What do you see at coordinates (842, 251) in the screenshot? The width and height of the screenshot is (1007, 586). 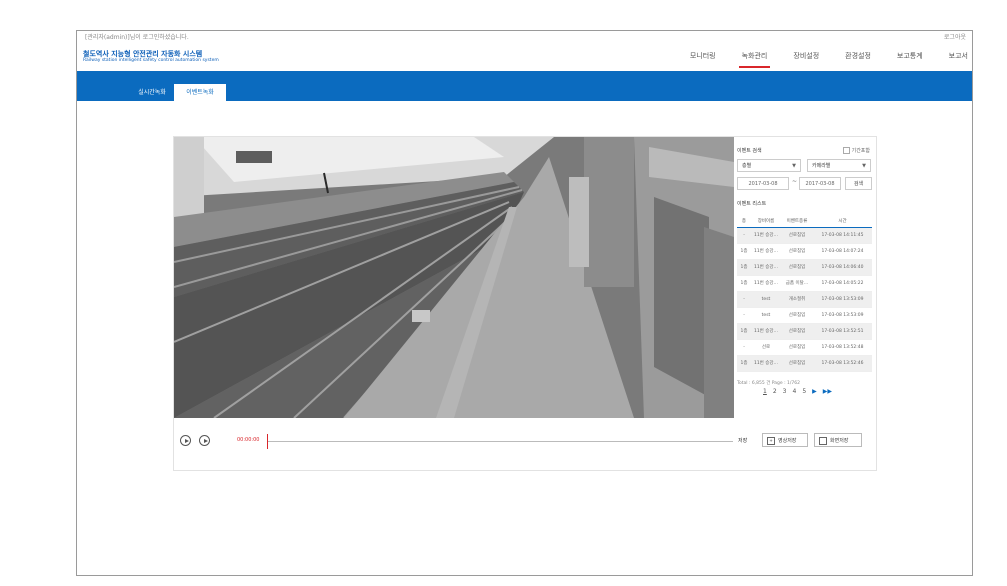 I see `cell-time: 17-03-08 14:07:24` at bounding box center [842, 251].